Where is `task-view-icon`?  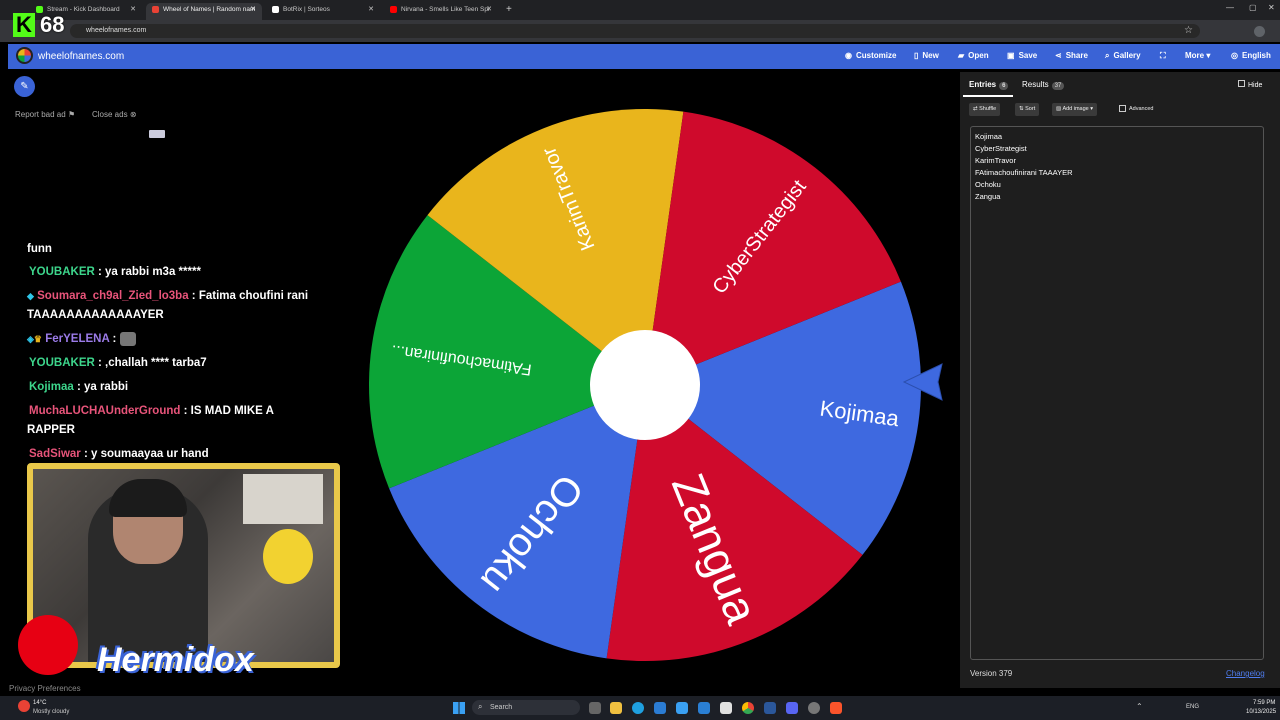 task-view-icon is located at coordinates (595, 708).